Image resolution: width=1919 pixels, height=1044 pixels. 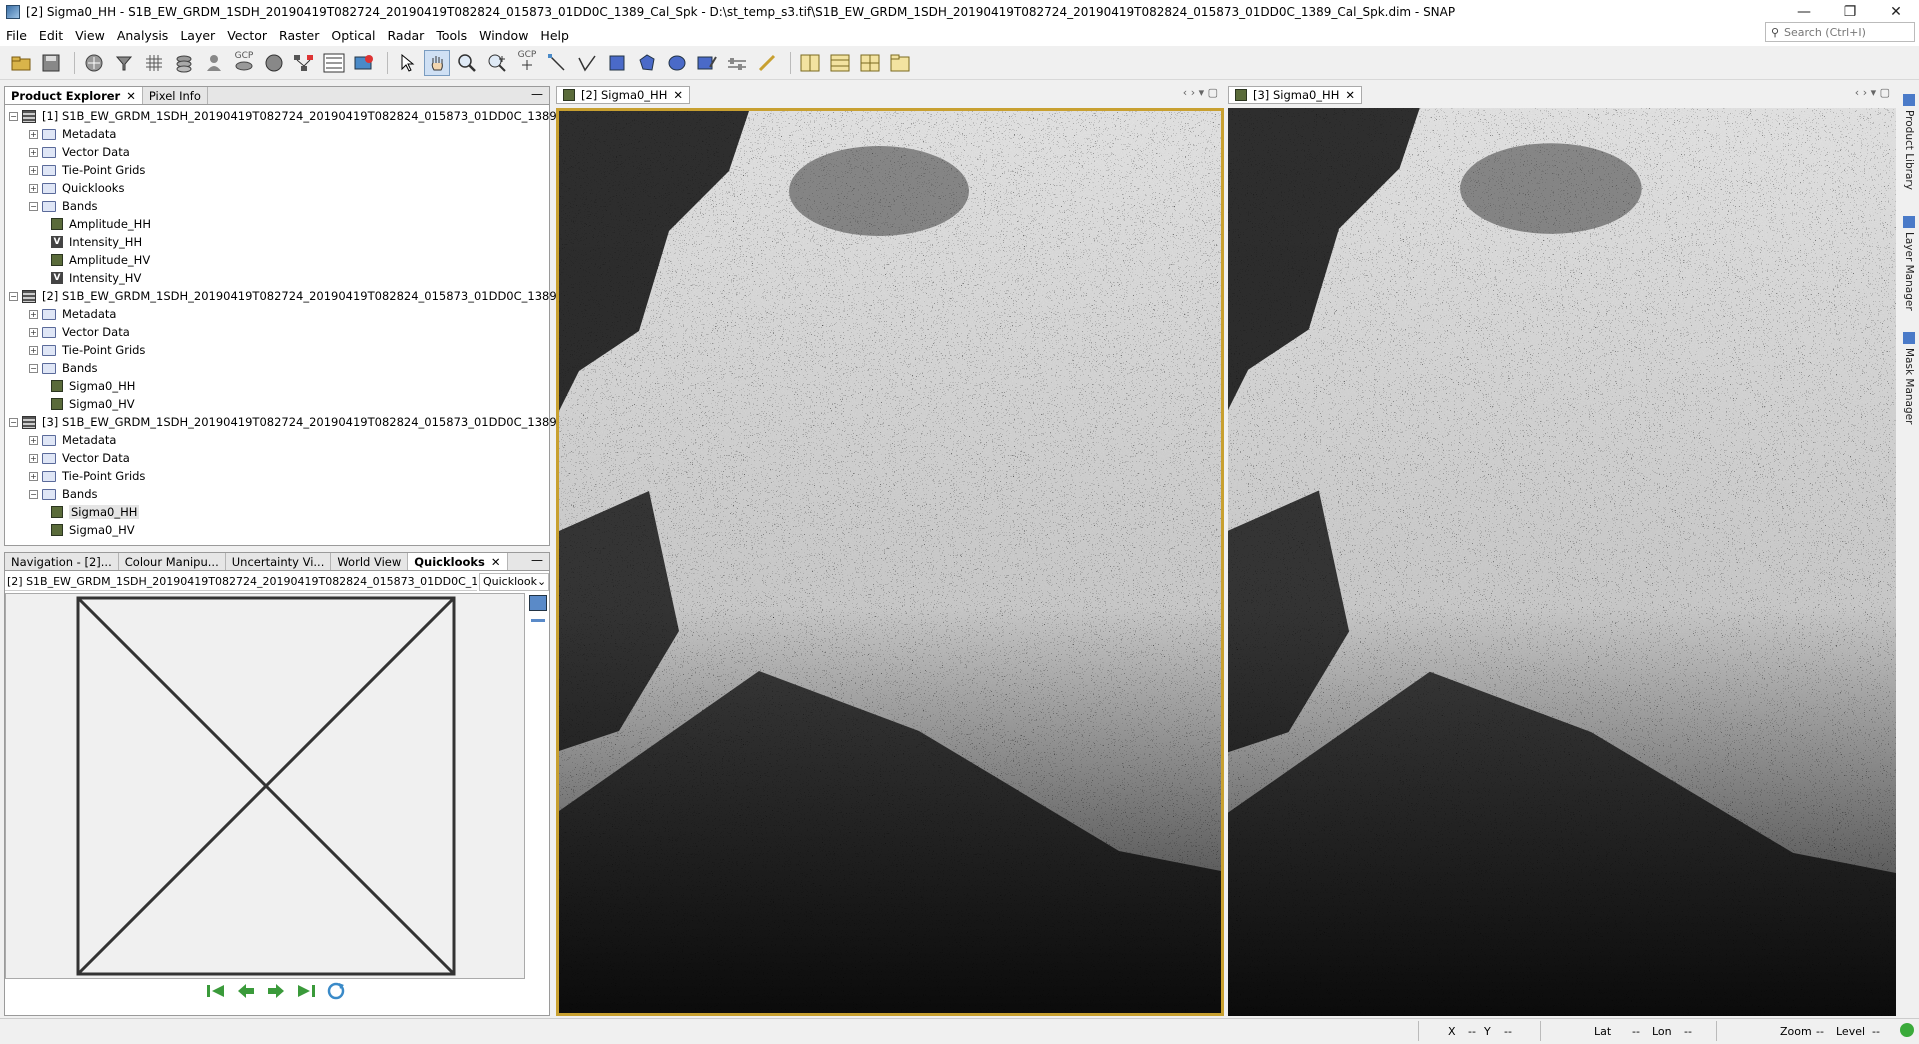 What do you see at coordinates (274, 63) in the screenshot?
I see `globe-icon` at bounding box center [274, 63].